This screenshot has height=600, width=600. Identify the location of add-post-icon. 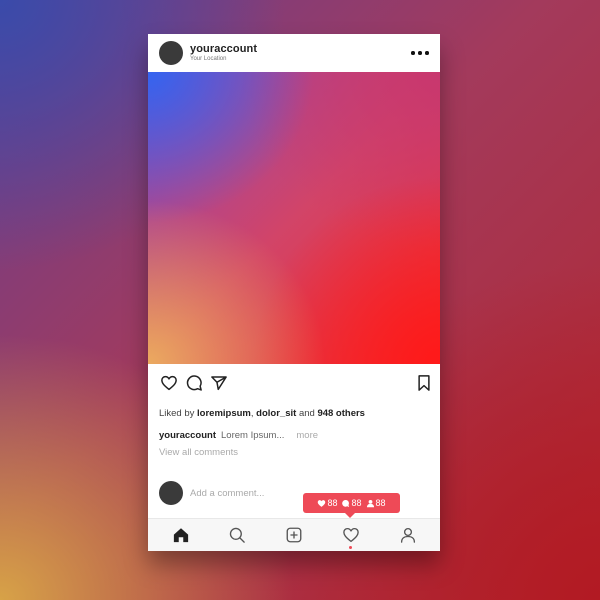
(294, 535).